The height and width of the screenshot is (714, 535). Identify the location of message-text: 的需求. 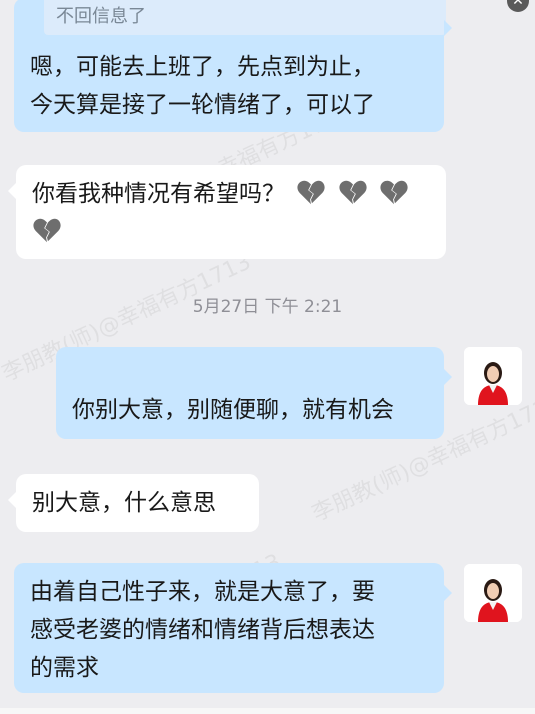
(64, 668).